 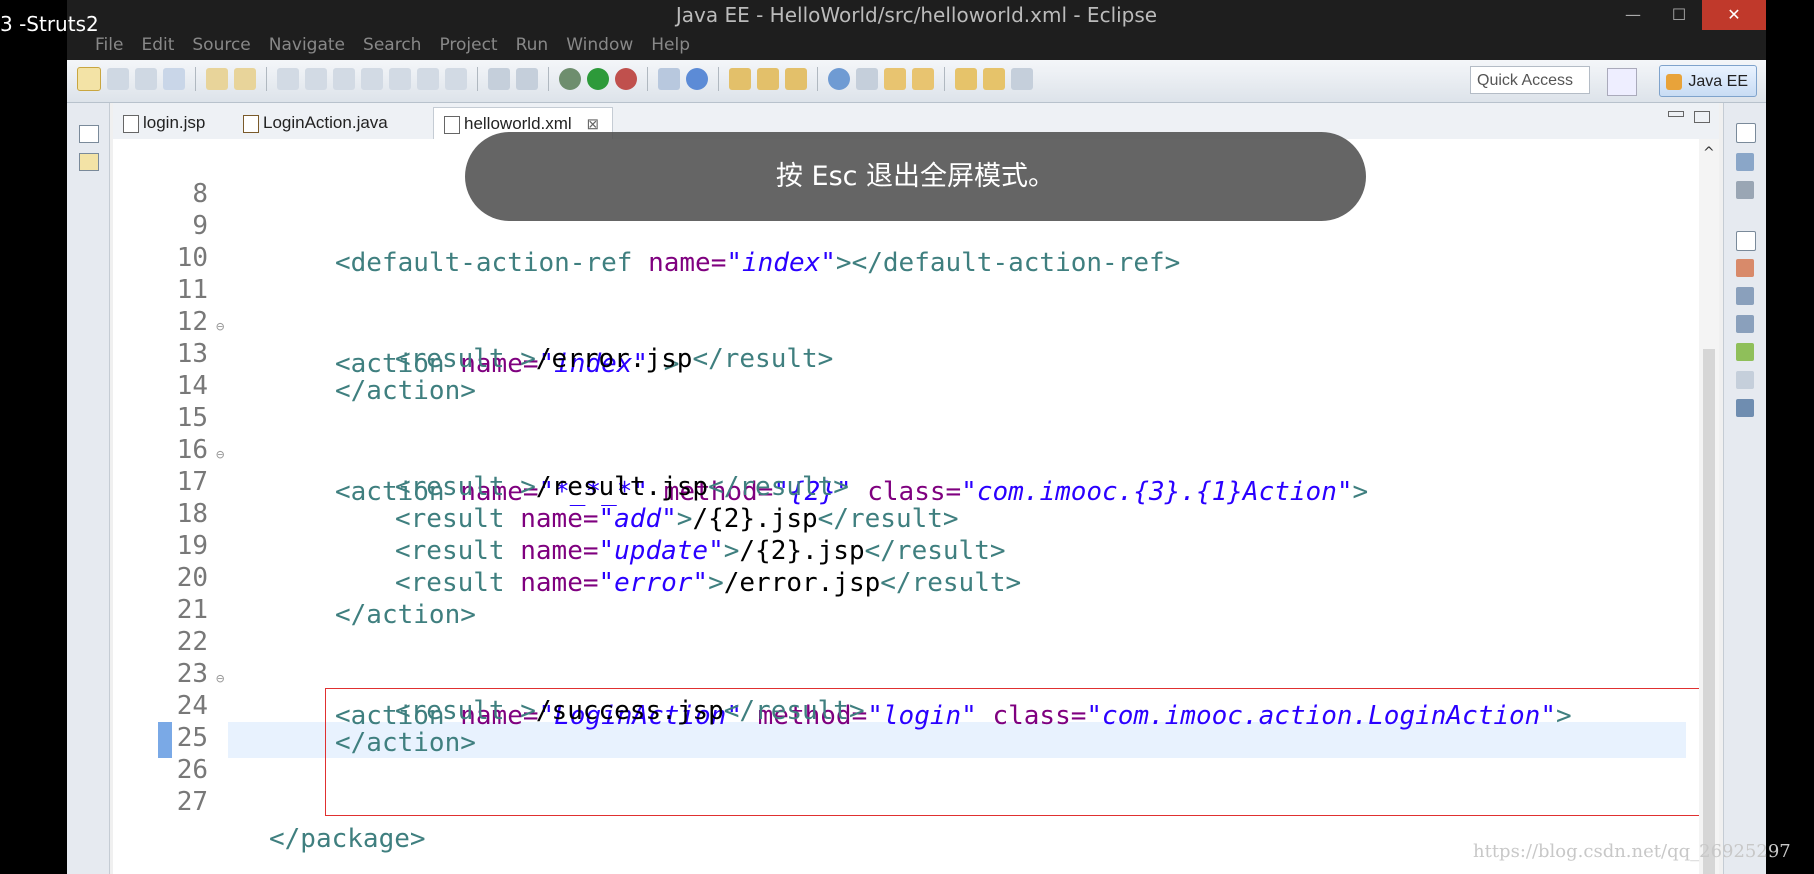 I want to click on vertical-scrollbar: ^, so click(x=1709, y=506).